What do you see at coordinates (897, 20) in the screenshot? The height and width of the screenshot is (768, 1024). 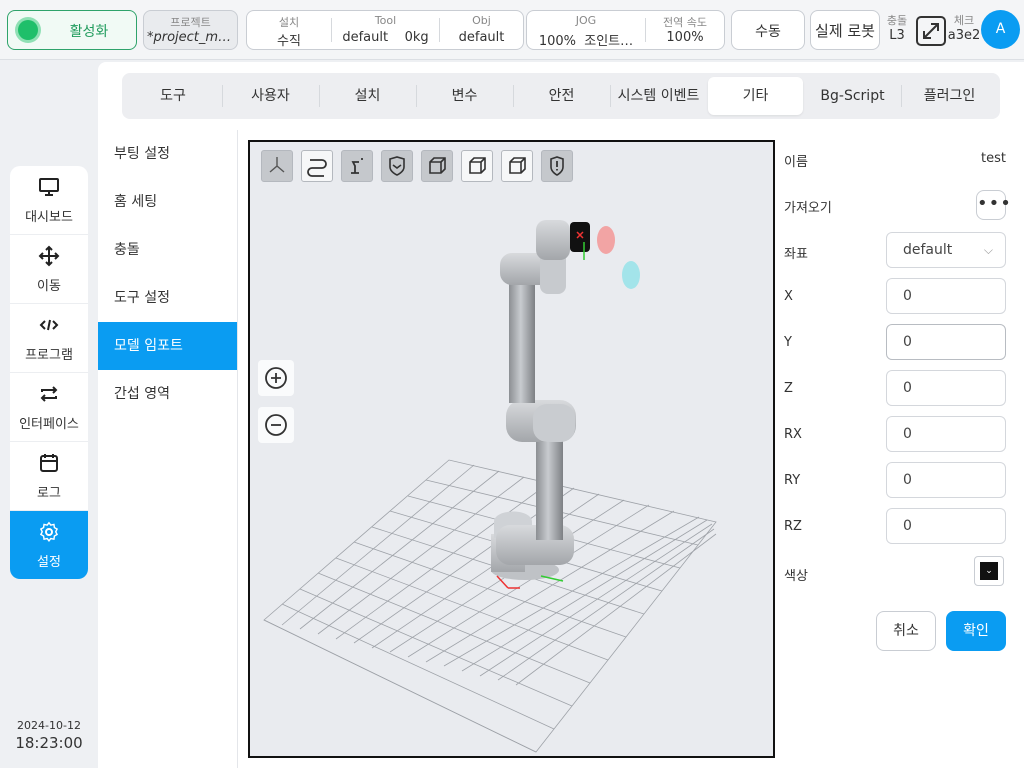 I see `collision-caption: 충돌` at bounding box center [897, 20].